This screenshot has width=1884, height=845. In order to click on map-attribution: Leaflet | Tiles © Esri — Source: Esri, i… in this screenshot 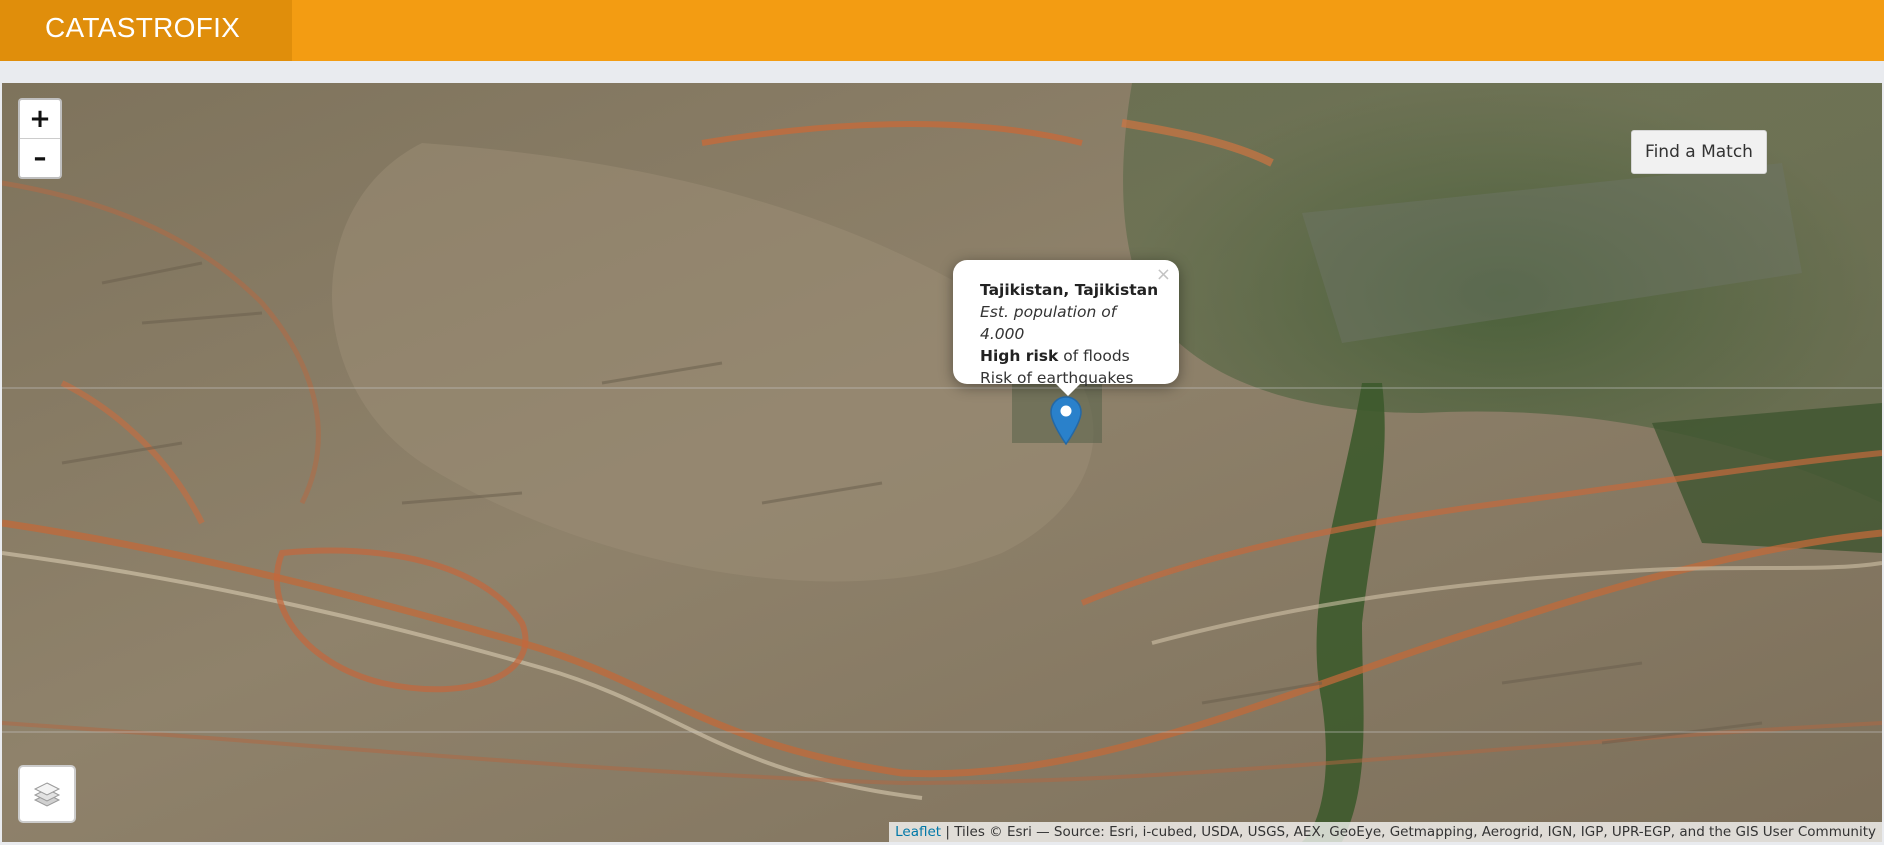, I will do `click(1385, 832)`.